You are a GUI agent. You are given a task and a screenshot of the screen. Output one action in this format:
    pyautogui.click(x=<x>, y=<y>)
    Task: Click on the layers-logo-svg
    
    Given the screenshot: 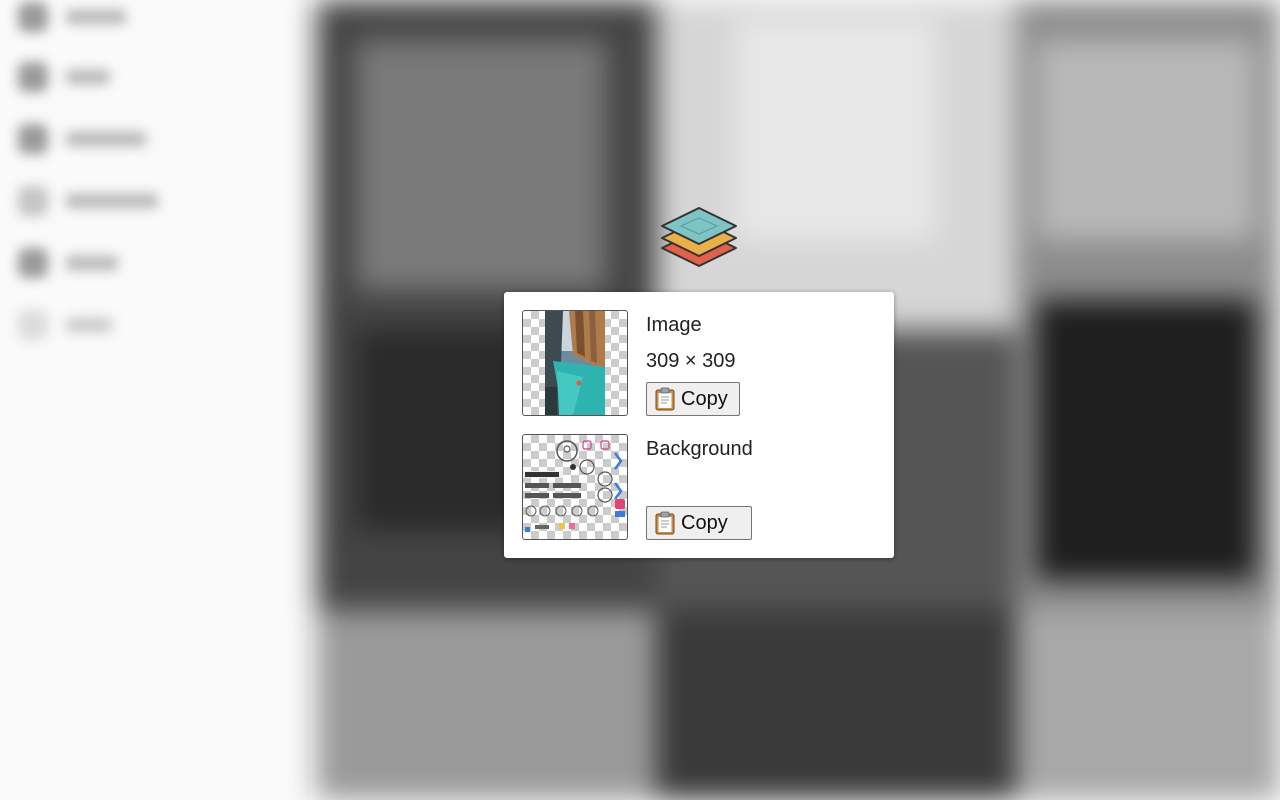 What is the action you would take?
    pyautogui.click(x=699, y=237)
    